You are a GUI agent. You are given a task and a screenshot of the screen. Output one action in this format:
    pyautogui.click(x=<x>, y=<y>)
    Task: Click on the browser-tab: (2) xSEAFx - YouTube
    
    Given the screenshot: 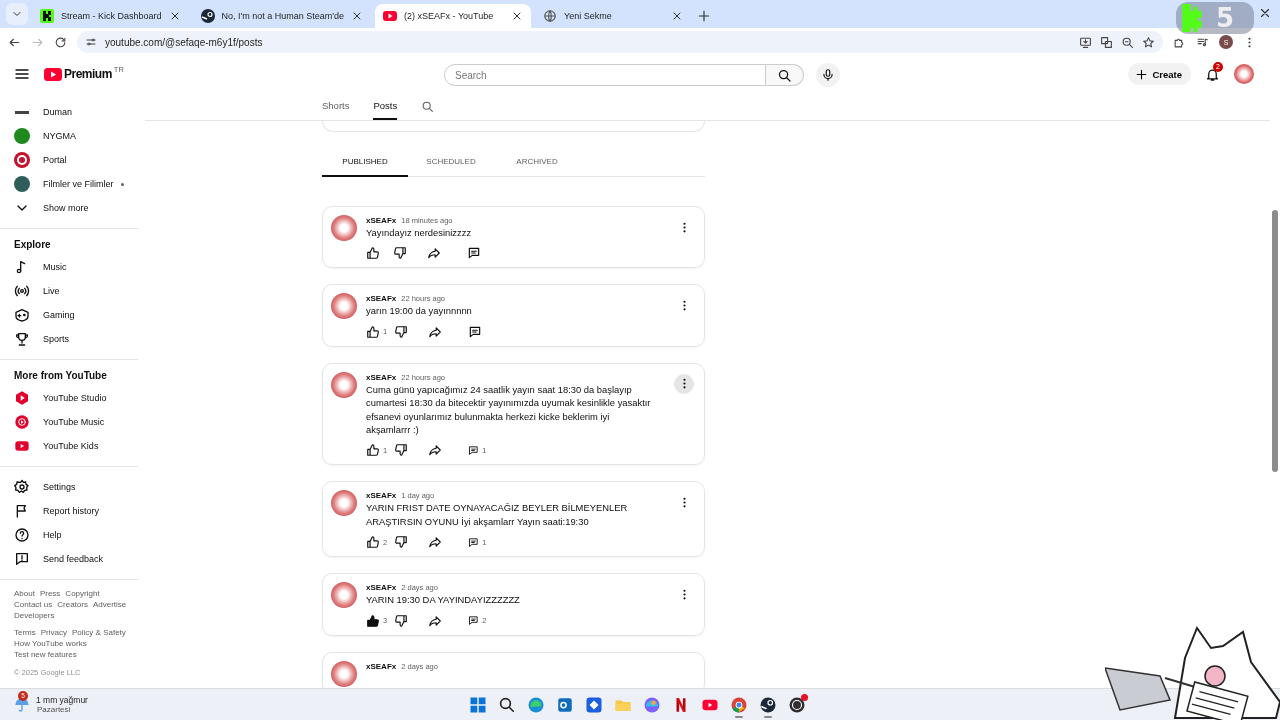 What is the action you would take?
    pyautogui.click(x=453, y=16)
    